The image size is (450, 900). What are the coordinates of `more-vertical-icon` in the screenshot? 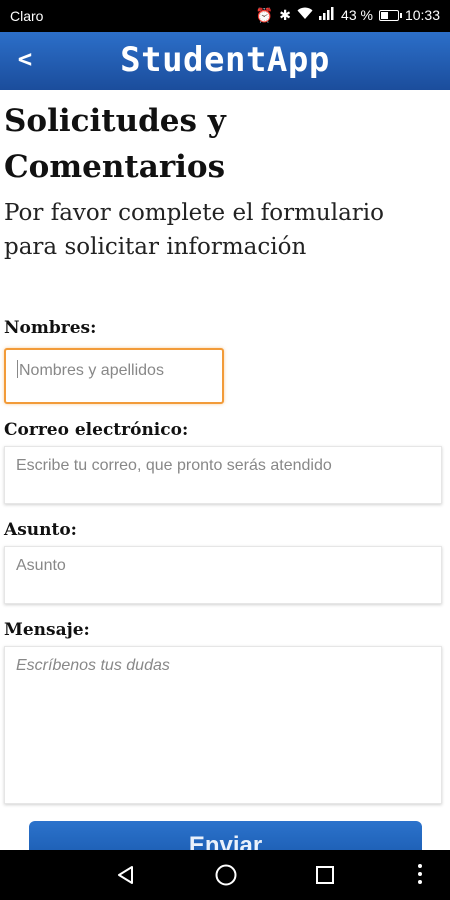 It's located at (420, 876).